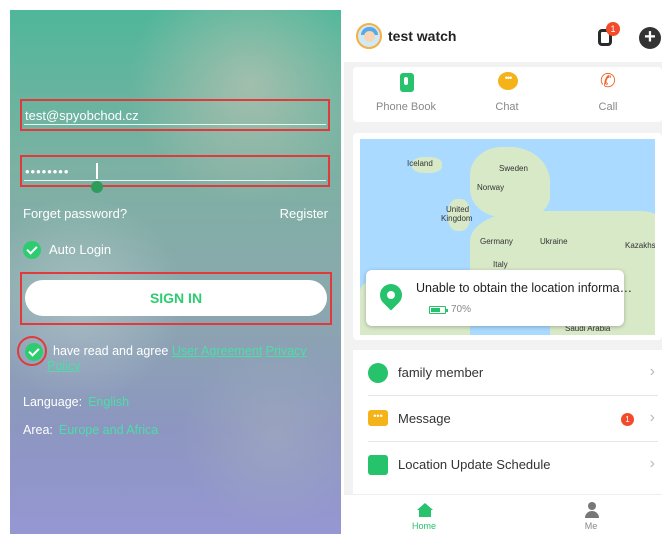 The width and height of the screenshot is (662, 534). Describe the element at coordinates (175, 180) in the screenshot. I see `password-underline` at that location.